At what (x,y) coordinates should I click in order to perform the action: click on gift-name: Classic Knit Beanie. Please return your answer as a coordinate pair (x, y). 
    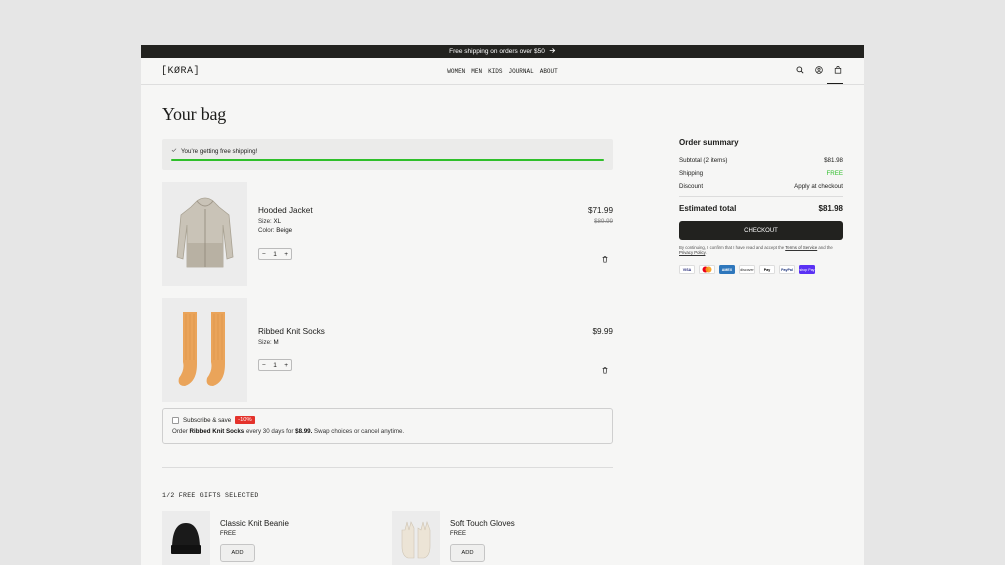
    Looking at the image, I should click on (254, 523).